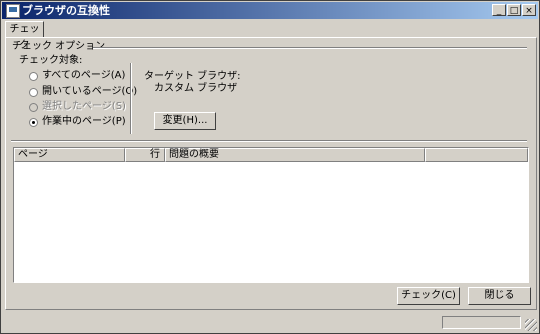 This screenshot has width=540, height=334. I want to click on check-target-label: チェック対象:, so click(51, 60).